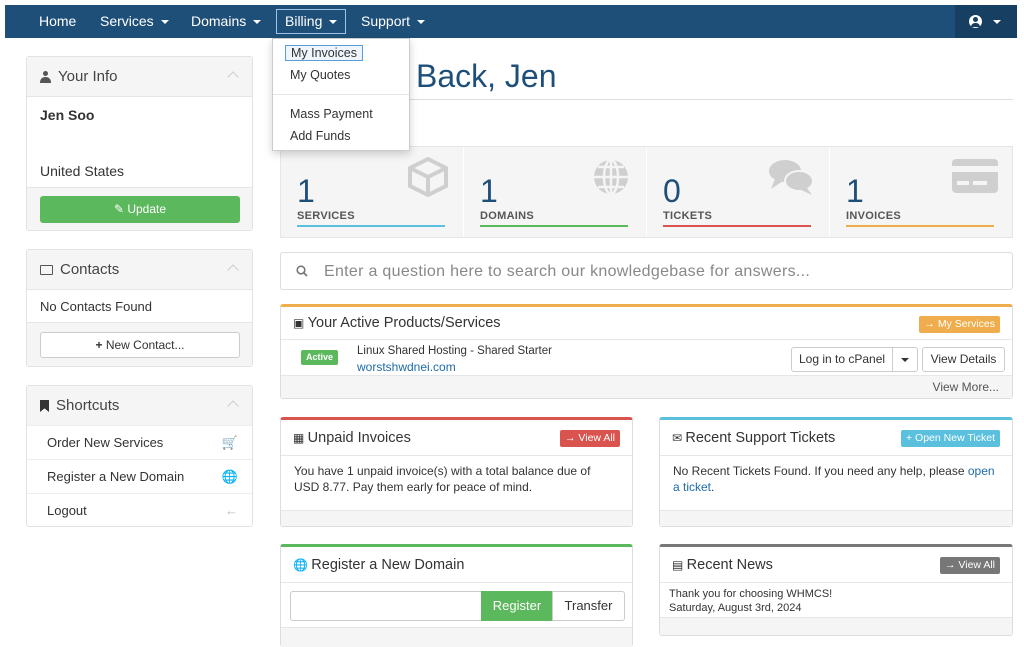  Describe the element at coordinates (219, 21) in the screenshot. I see `nav-domains-label: Domains` at that location.